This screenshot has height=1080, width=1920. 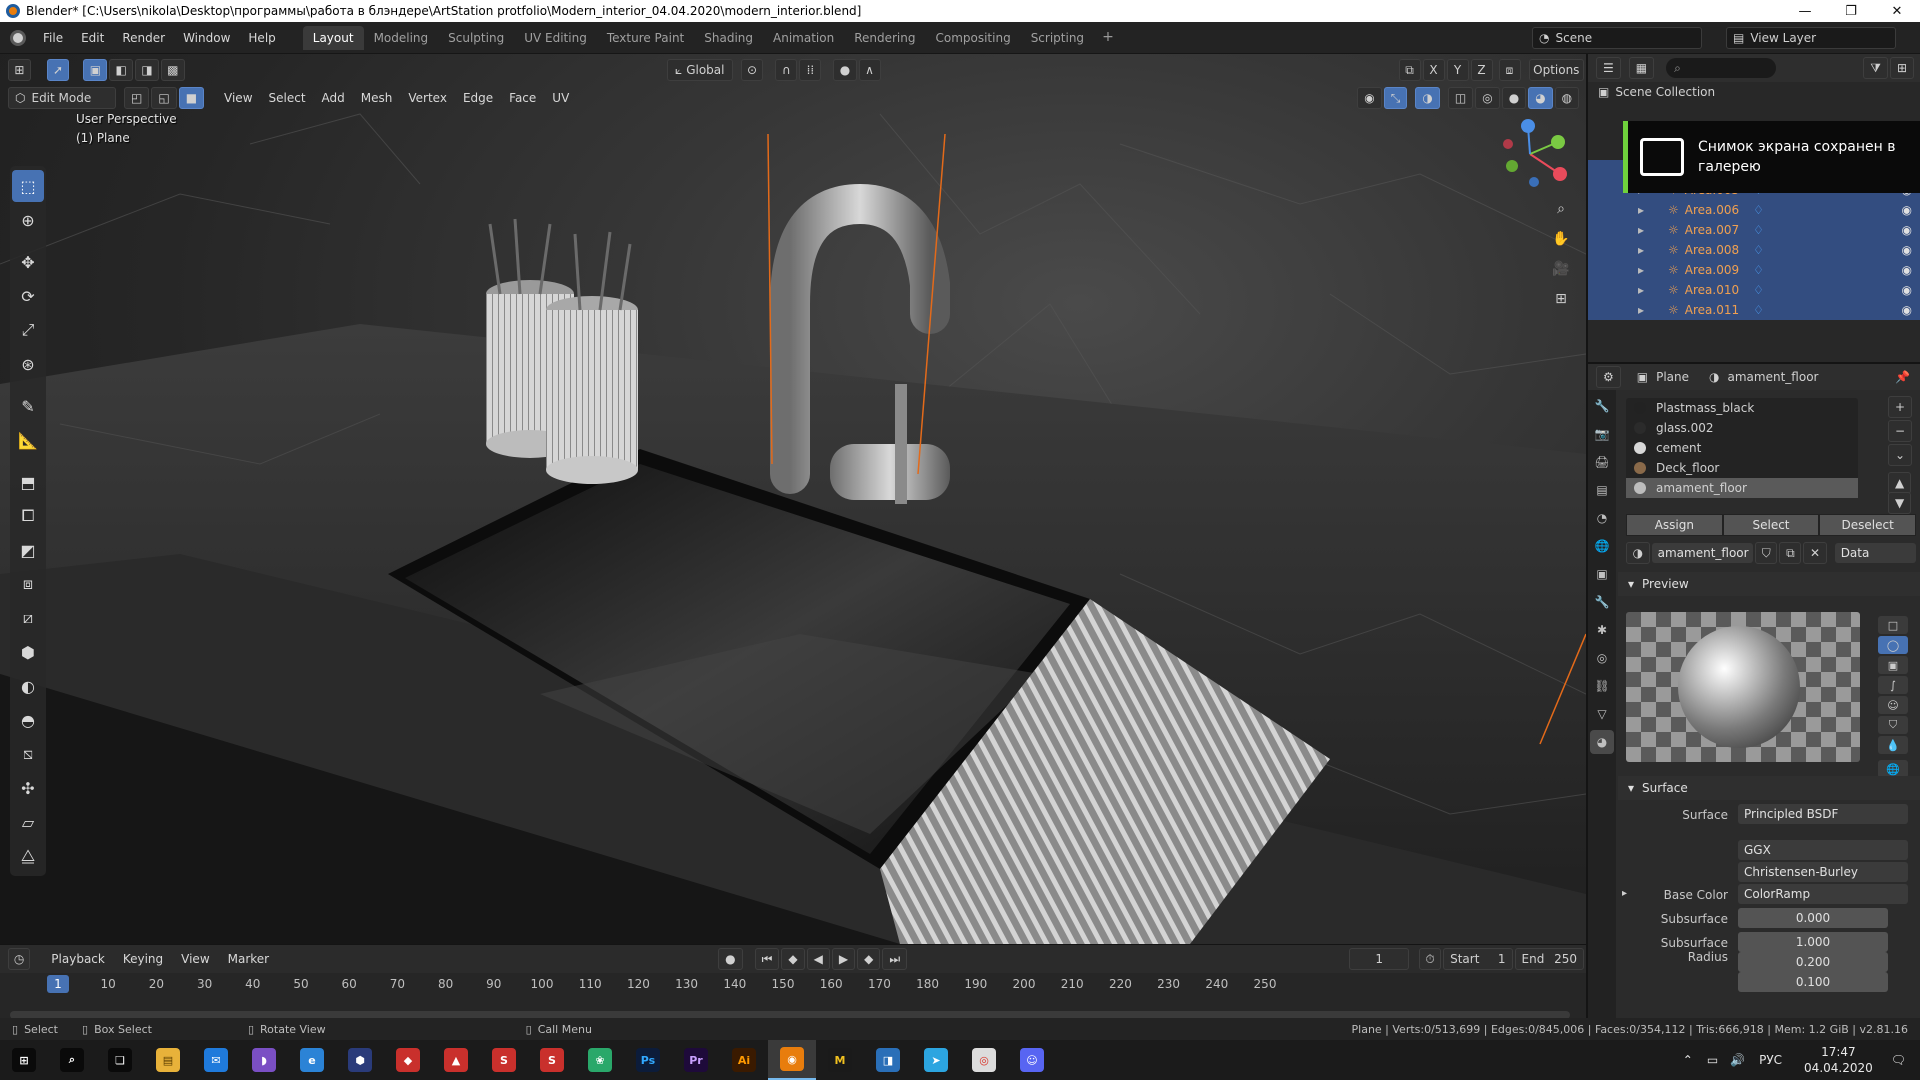 I want to click on fake-user-button: ⛉, so click(x=1766, y=553).